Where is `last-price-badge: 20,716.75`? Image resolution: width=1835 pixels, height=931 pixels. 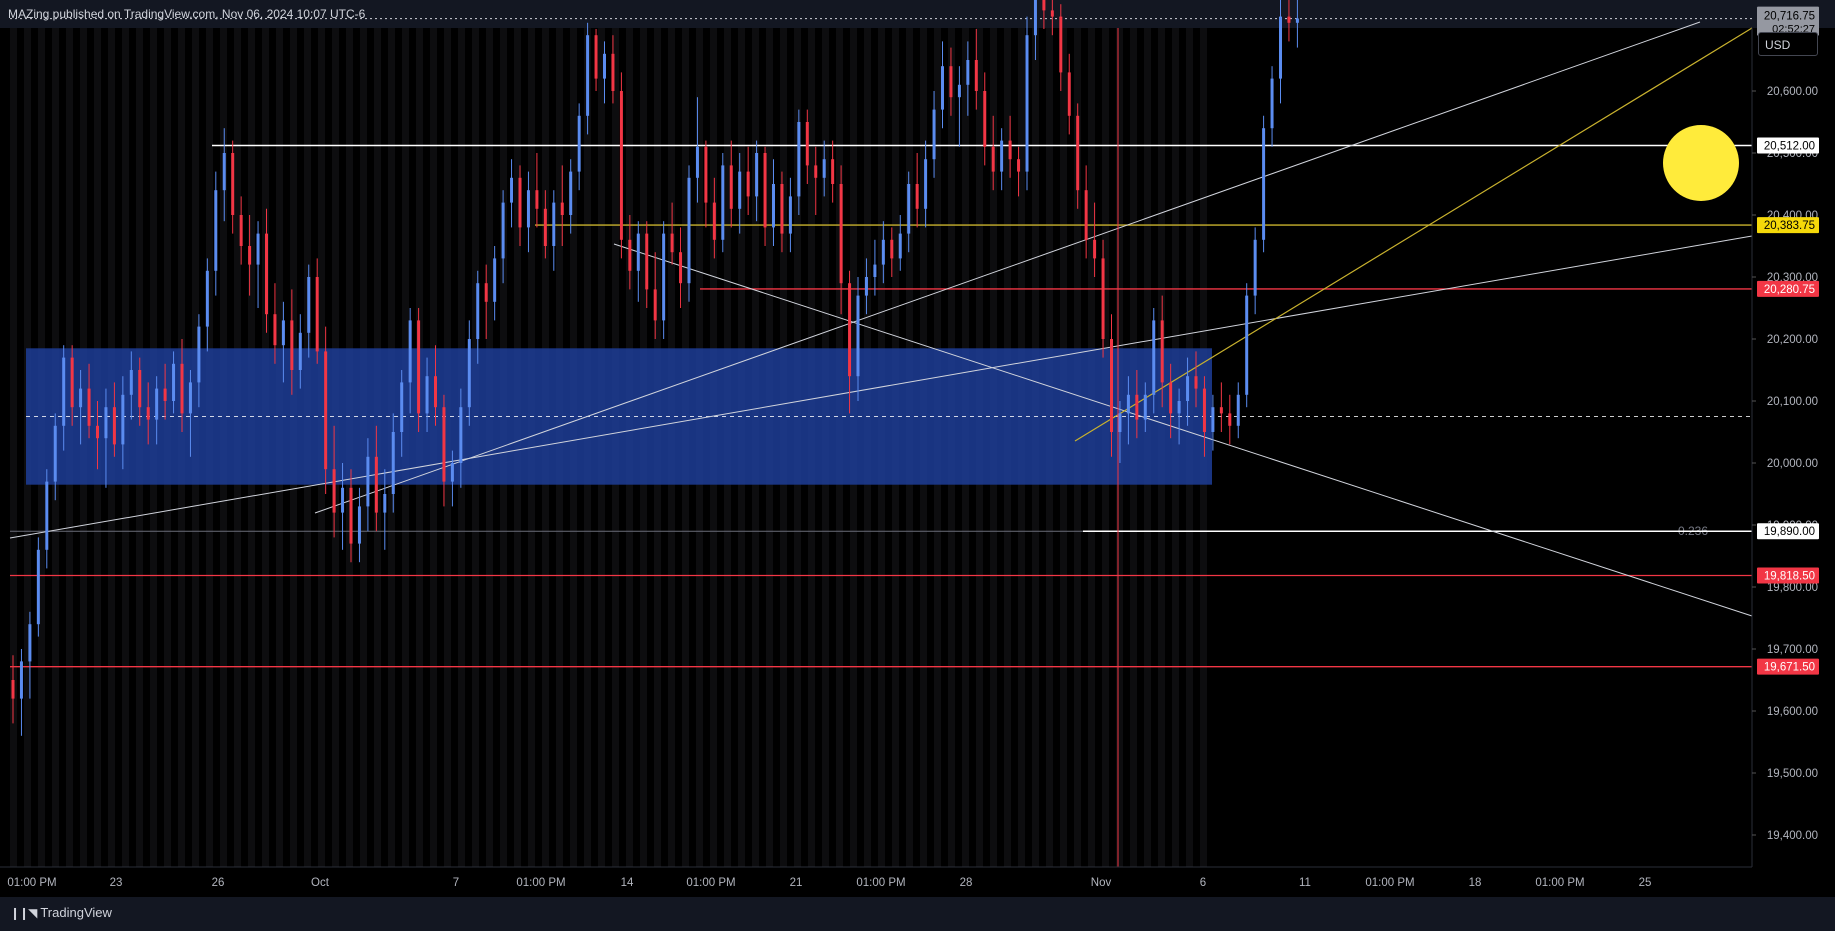 last-price-badge: 20,716.75 is located at coordinates (1789, 17).